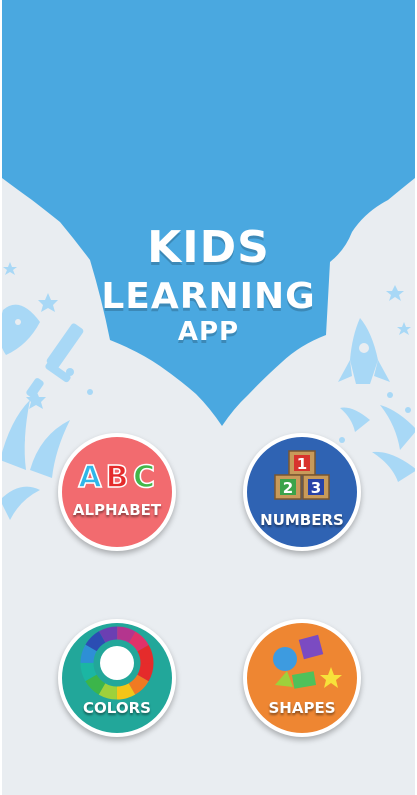  I want to click on block-3: 3, so click(316, 488).